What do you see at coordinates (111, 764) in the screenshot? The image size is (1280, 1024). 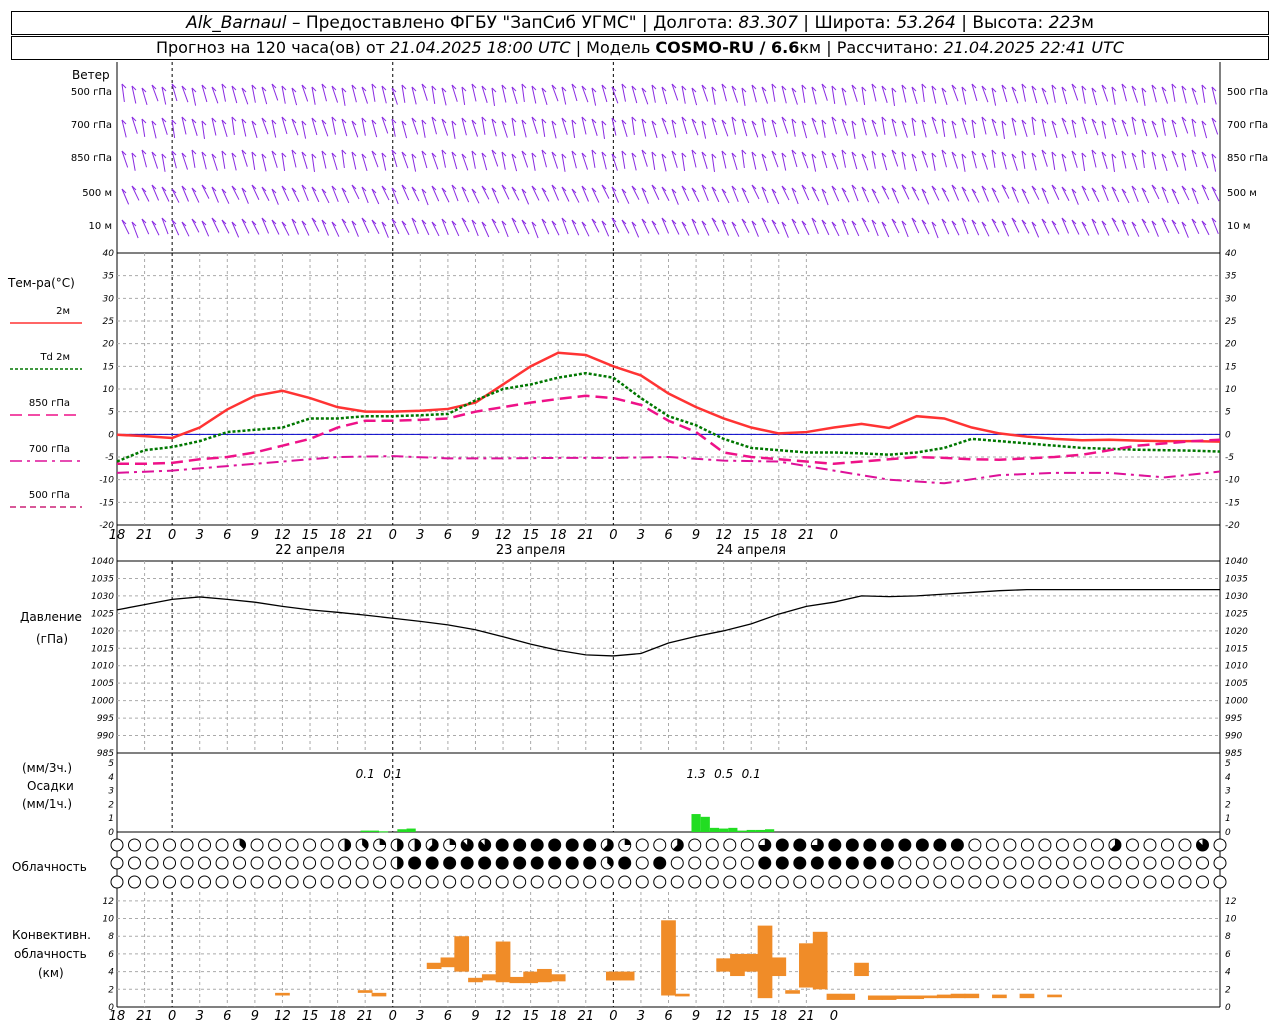 I see `precip-ytick-left: 5` at bounding box center [111, 764].